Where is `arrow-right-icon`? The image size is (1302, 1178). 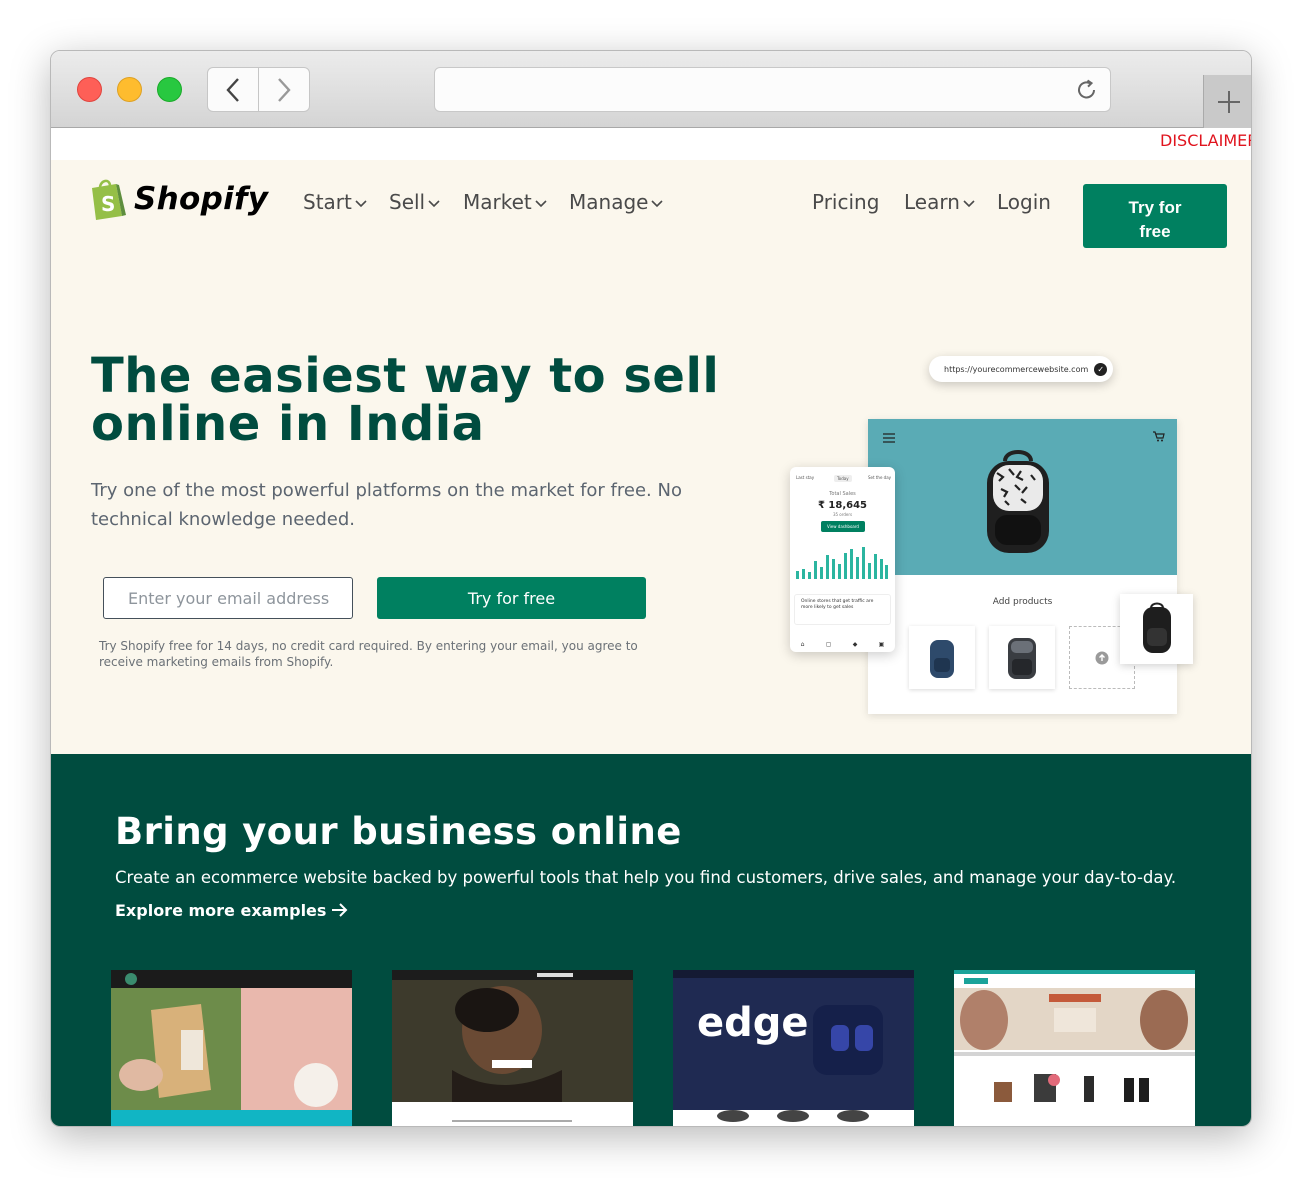 arrow-right-icon is located at coordinates (340, 910).